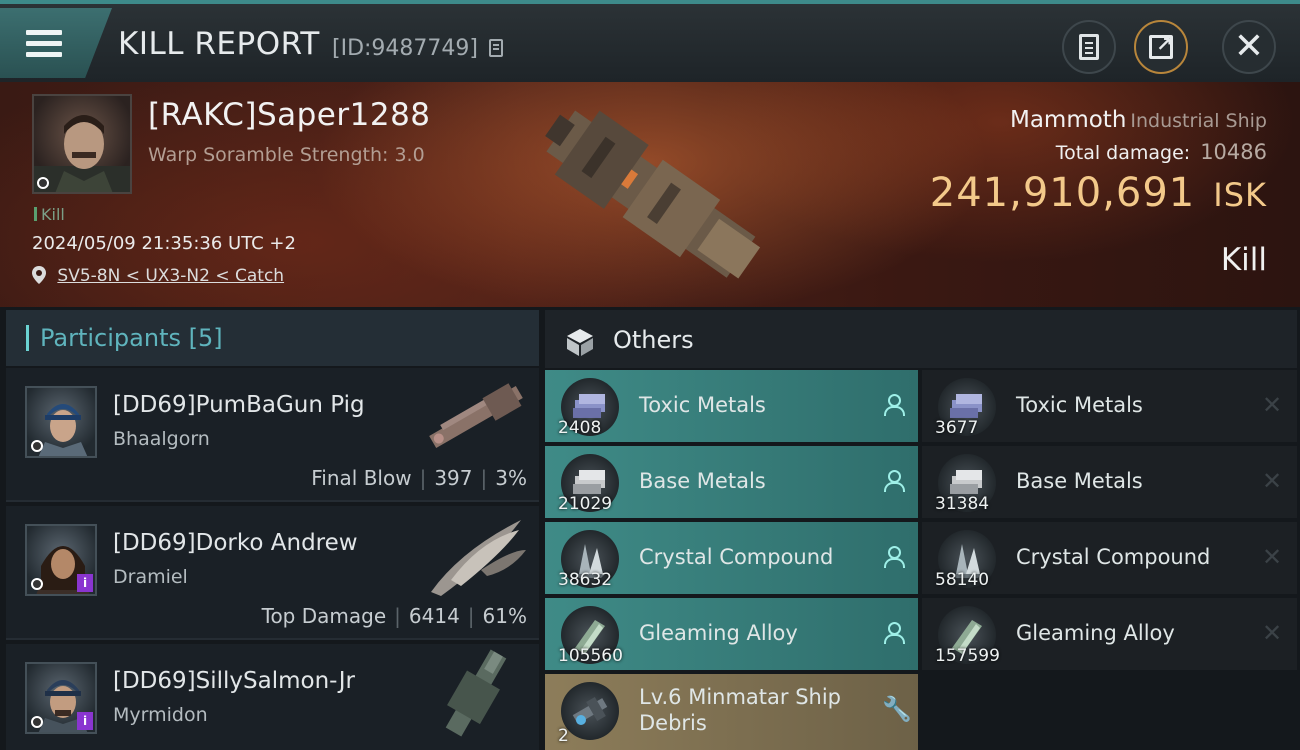  What do you see at coordinates (897, 709) in the screenshot?
I see `wrench-icon: 🔧` at bounding box center [897, 709].